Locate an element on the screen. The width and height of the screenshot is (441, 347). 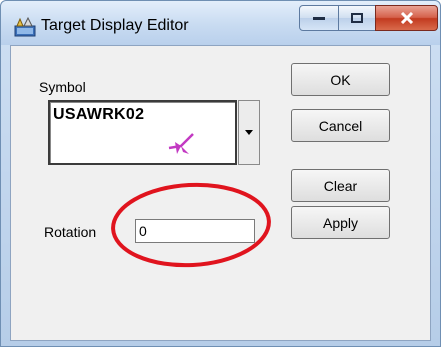
rotation-label: Rotation is located at coordinates (70, 232).